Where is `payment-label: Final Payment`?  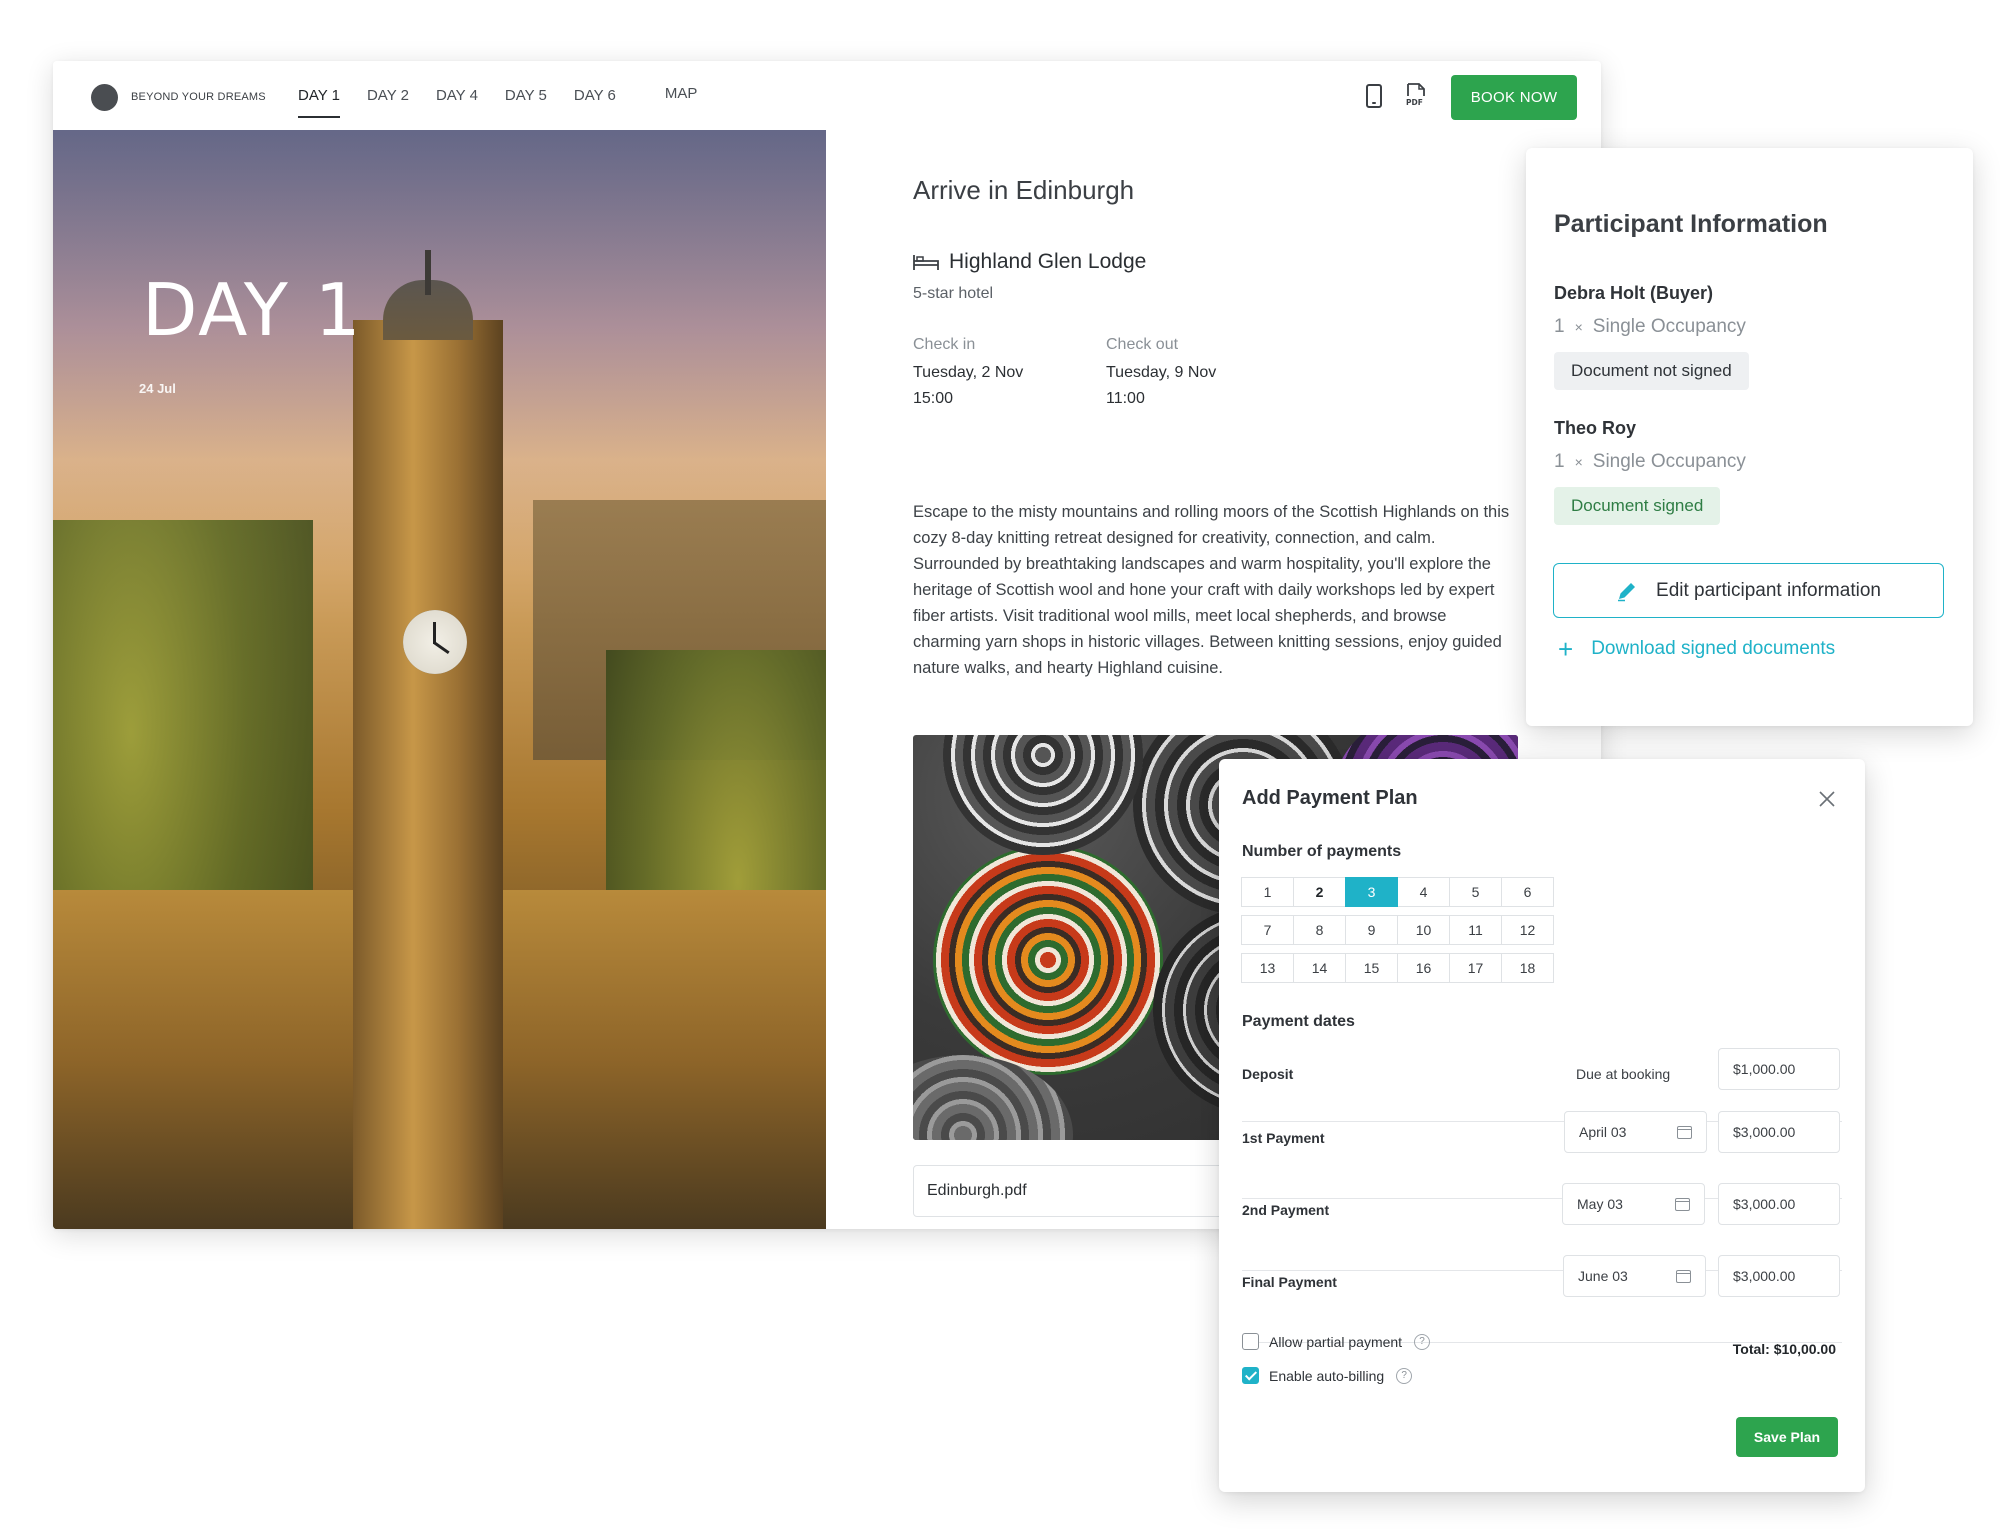
payment-label: Final Payment is located at coordinates (1289, 1282).